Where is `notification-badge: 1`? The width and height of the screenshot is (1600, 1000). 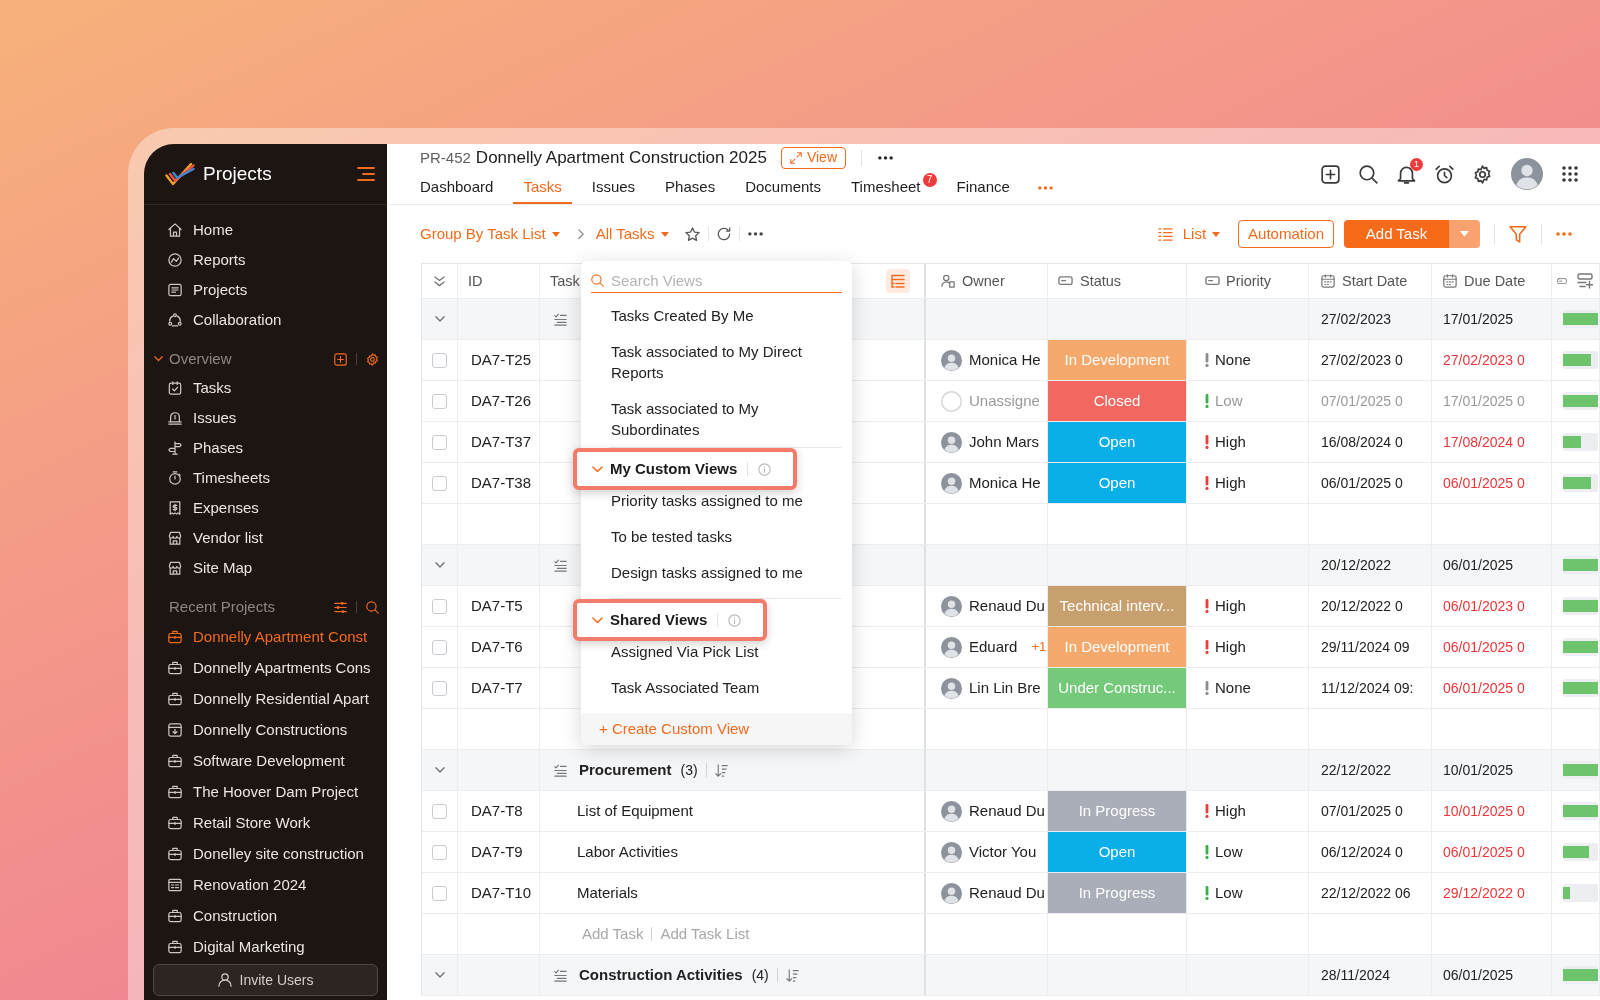
notification-badge: 1 is located at coordinates (1416, 164).